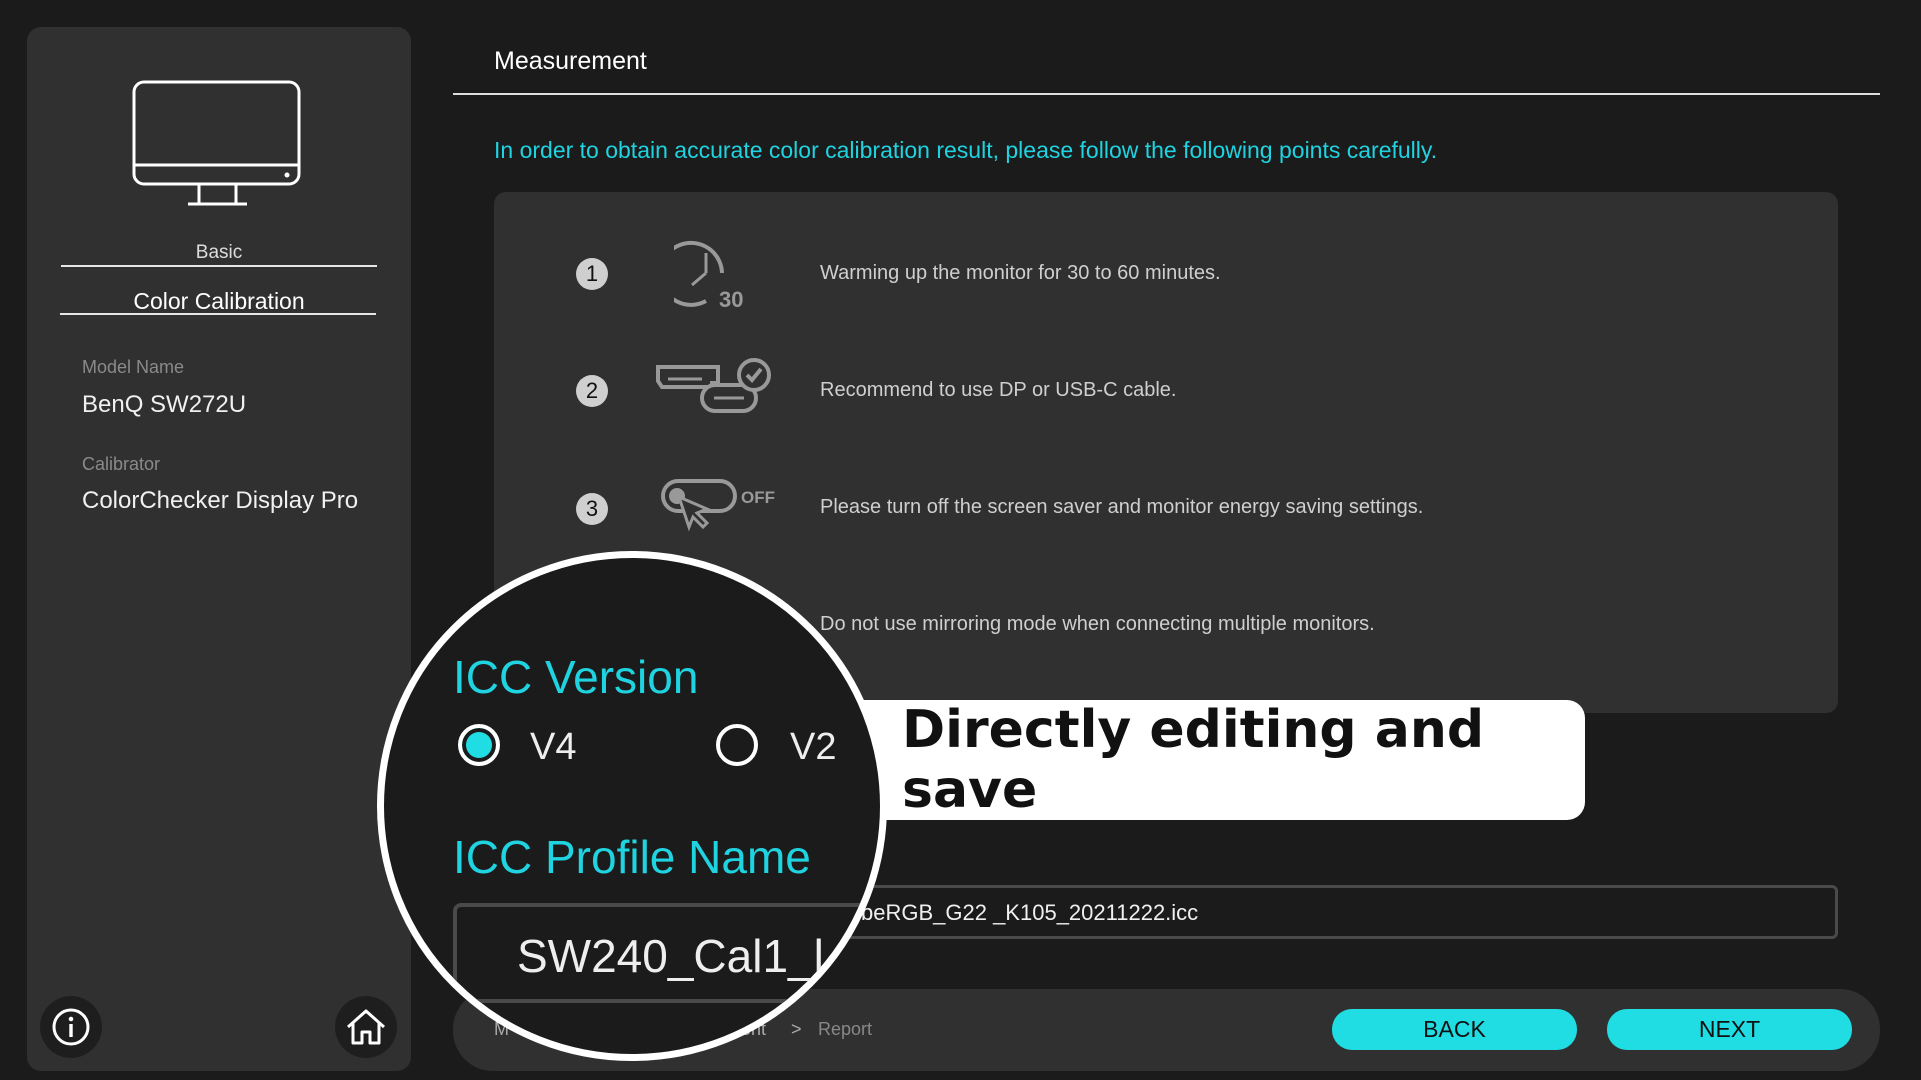  I want to click on calibrator-label: Calibrator, so click(121, 464).